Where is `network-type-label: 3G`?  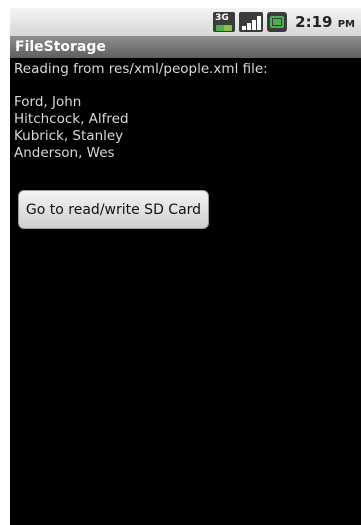 network-type-label: 3G is located at coordinates (222, 18).